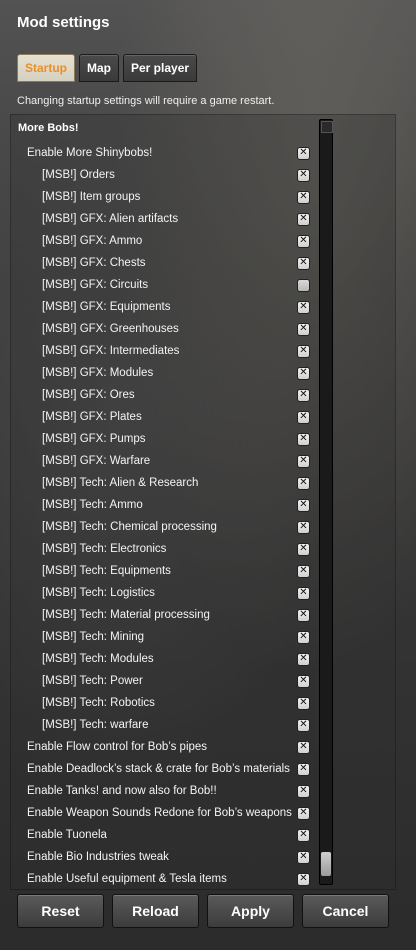 The image size is (416, 950). I want to click on setting-label: [MSB!] Tech: Equipments, so click(106, 571).